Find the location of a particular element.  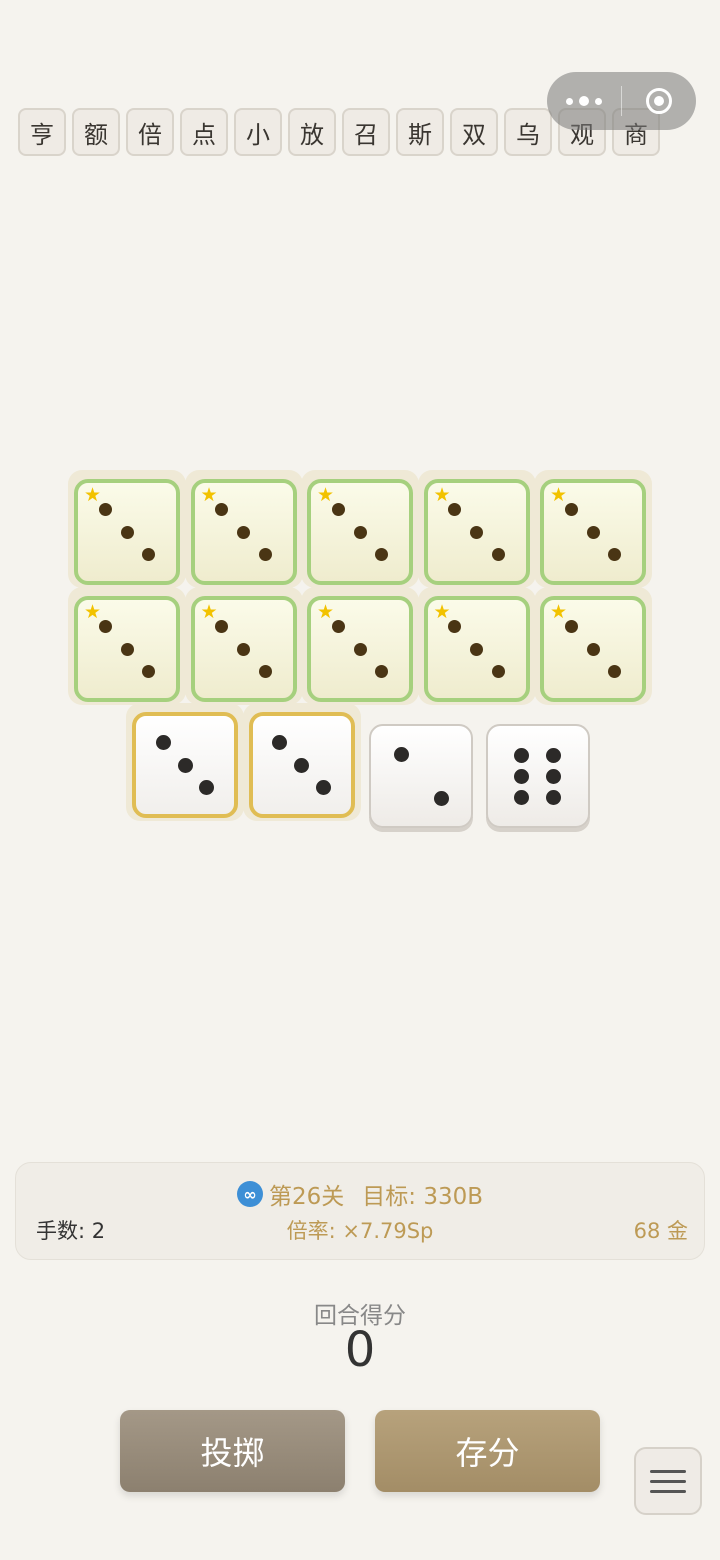

joker-chip: 亨 is located at coordinates (42, 132).